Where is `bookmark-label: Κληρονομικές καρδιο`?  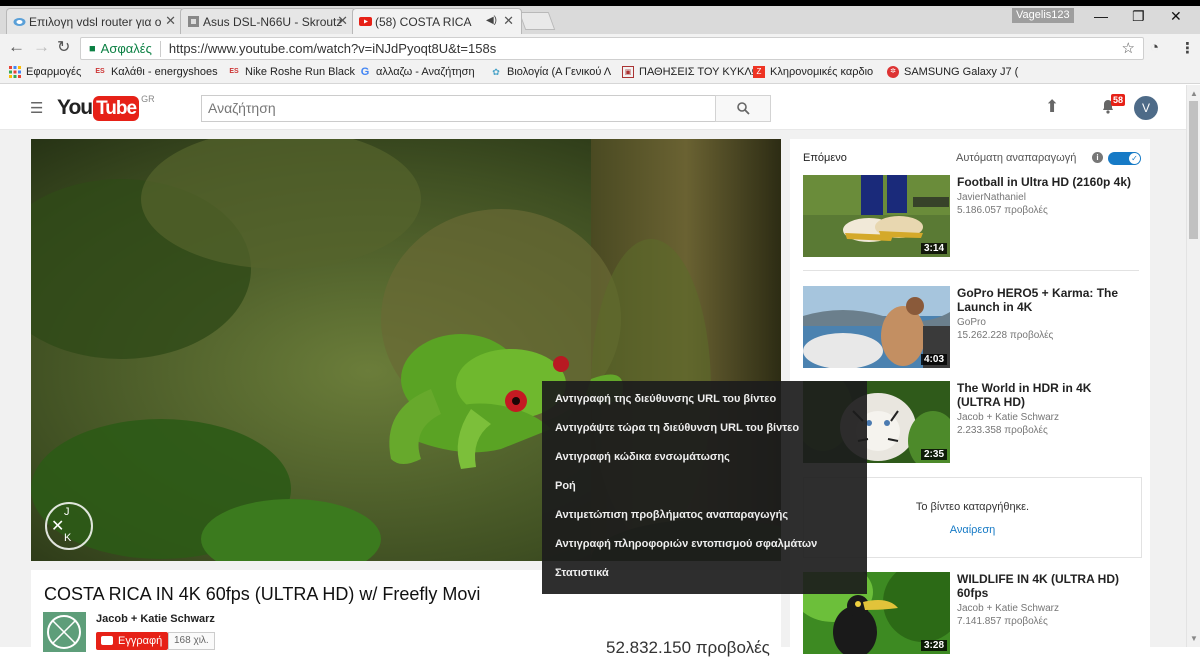 bookmark-label: Κληρονομικές καρδιο is located at coordinates (822, 72).